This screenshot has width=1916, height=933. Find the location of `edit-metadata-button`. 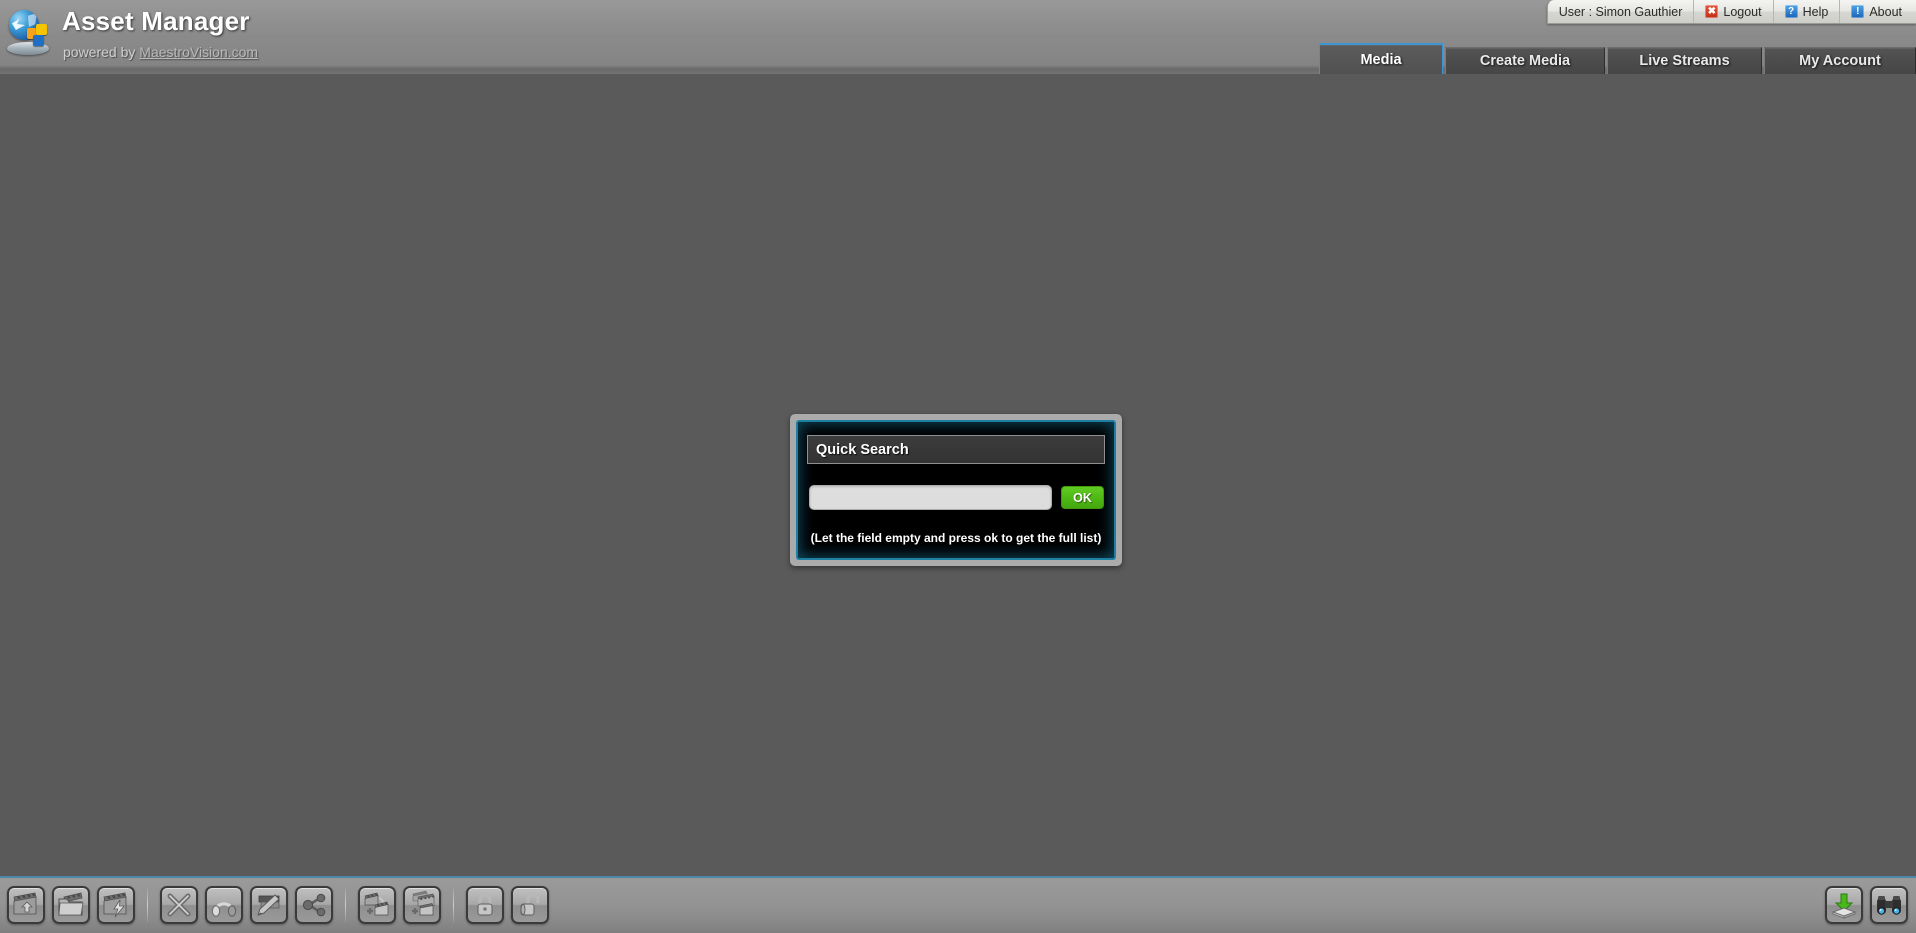

edit-metadata-button is located at coordinates (269, 905).